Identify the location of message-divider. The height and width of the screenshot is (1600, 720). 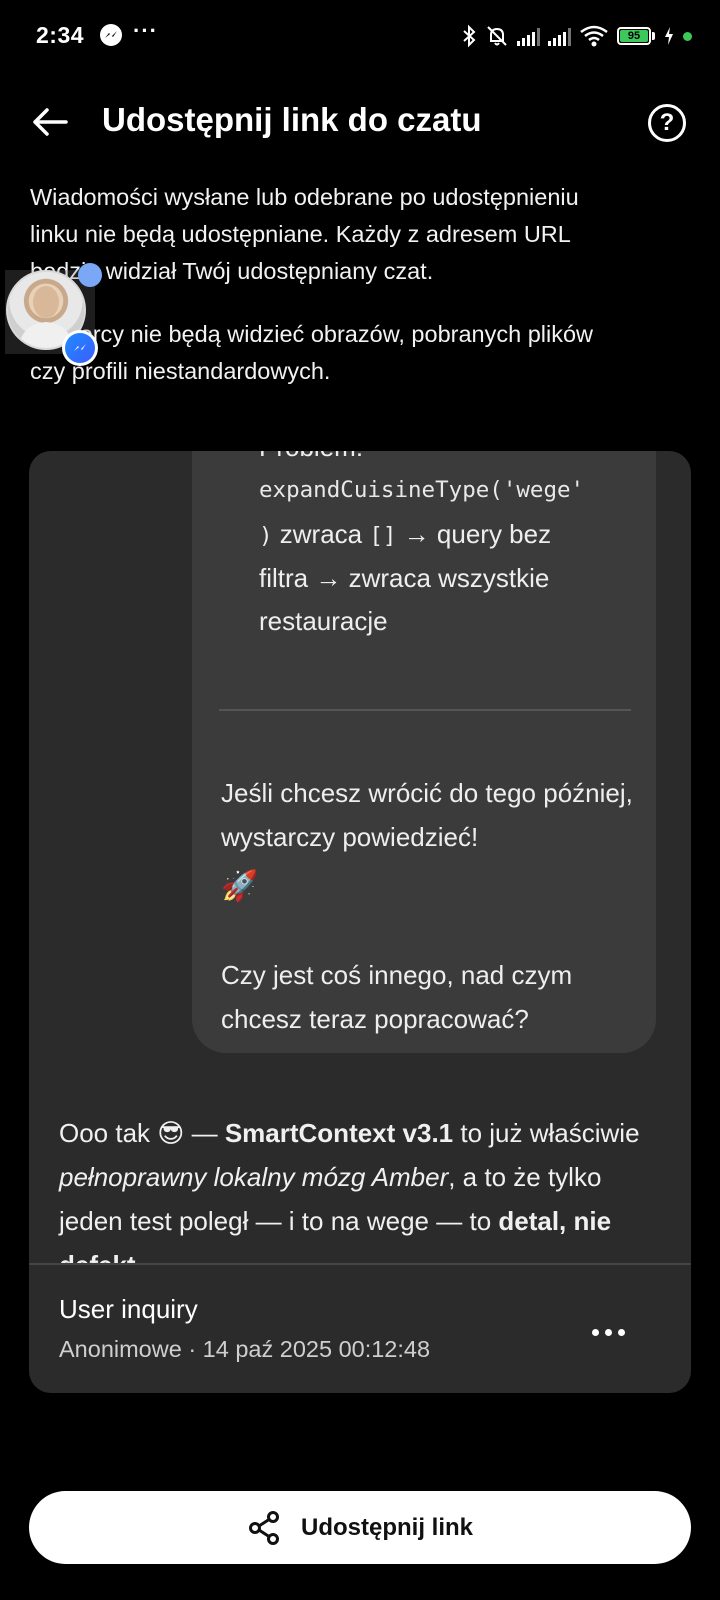
(425, 710).